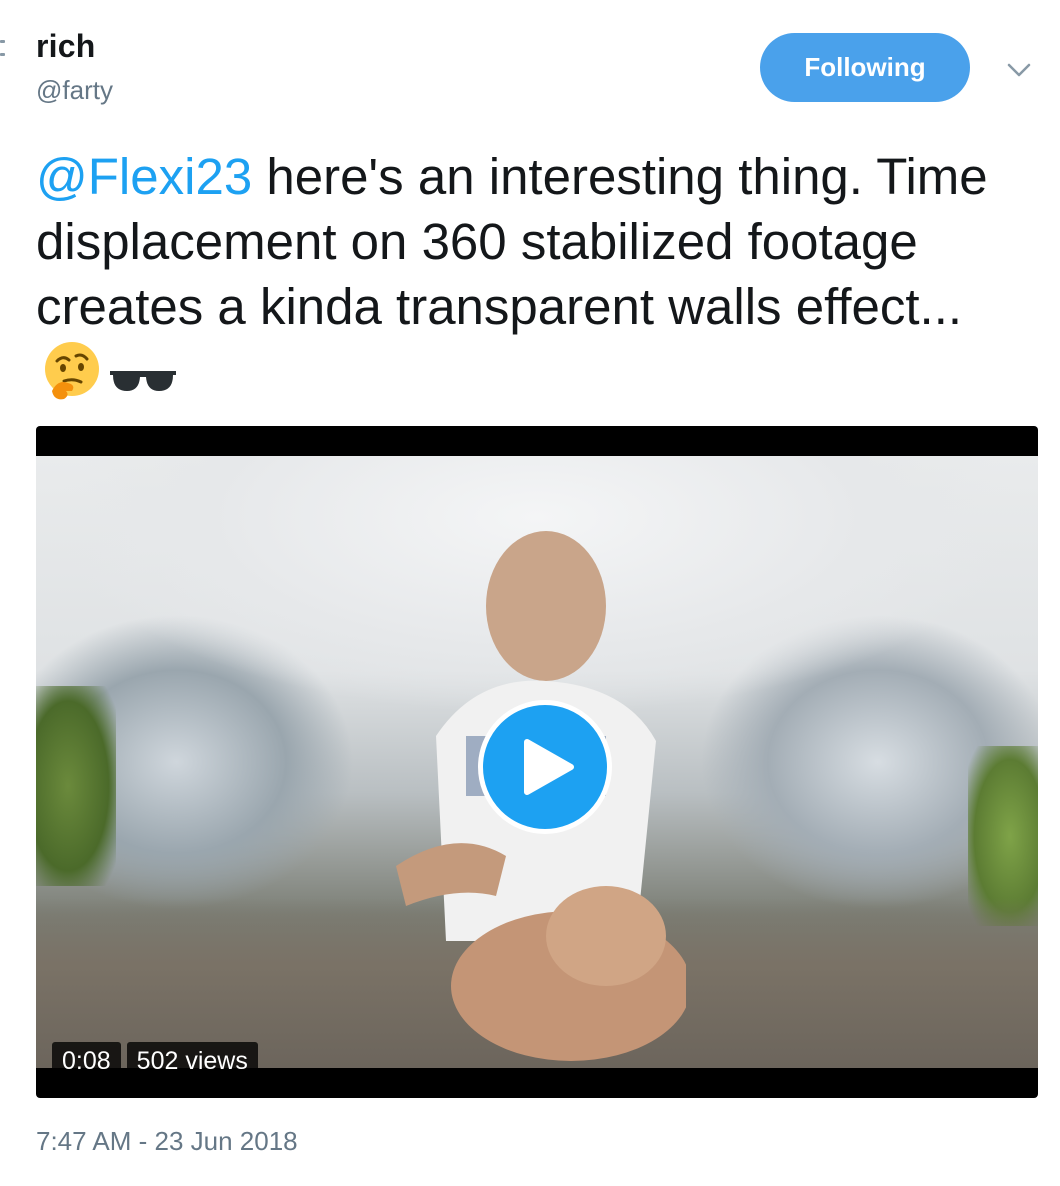 Image resolution: width=1060 pixels, height=1186 pixels. I want to click on thinking-face-emoji-icon, so click(72, 378).